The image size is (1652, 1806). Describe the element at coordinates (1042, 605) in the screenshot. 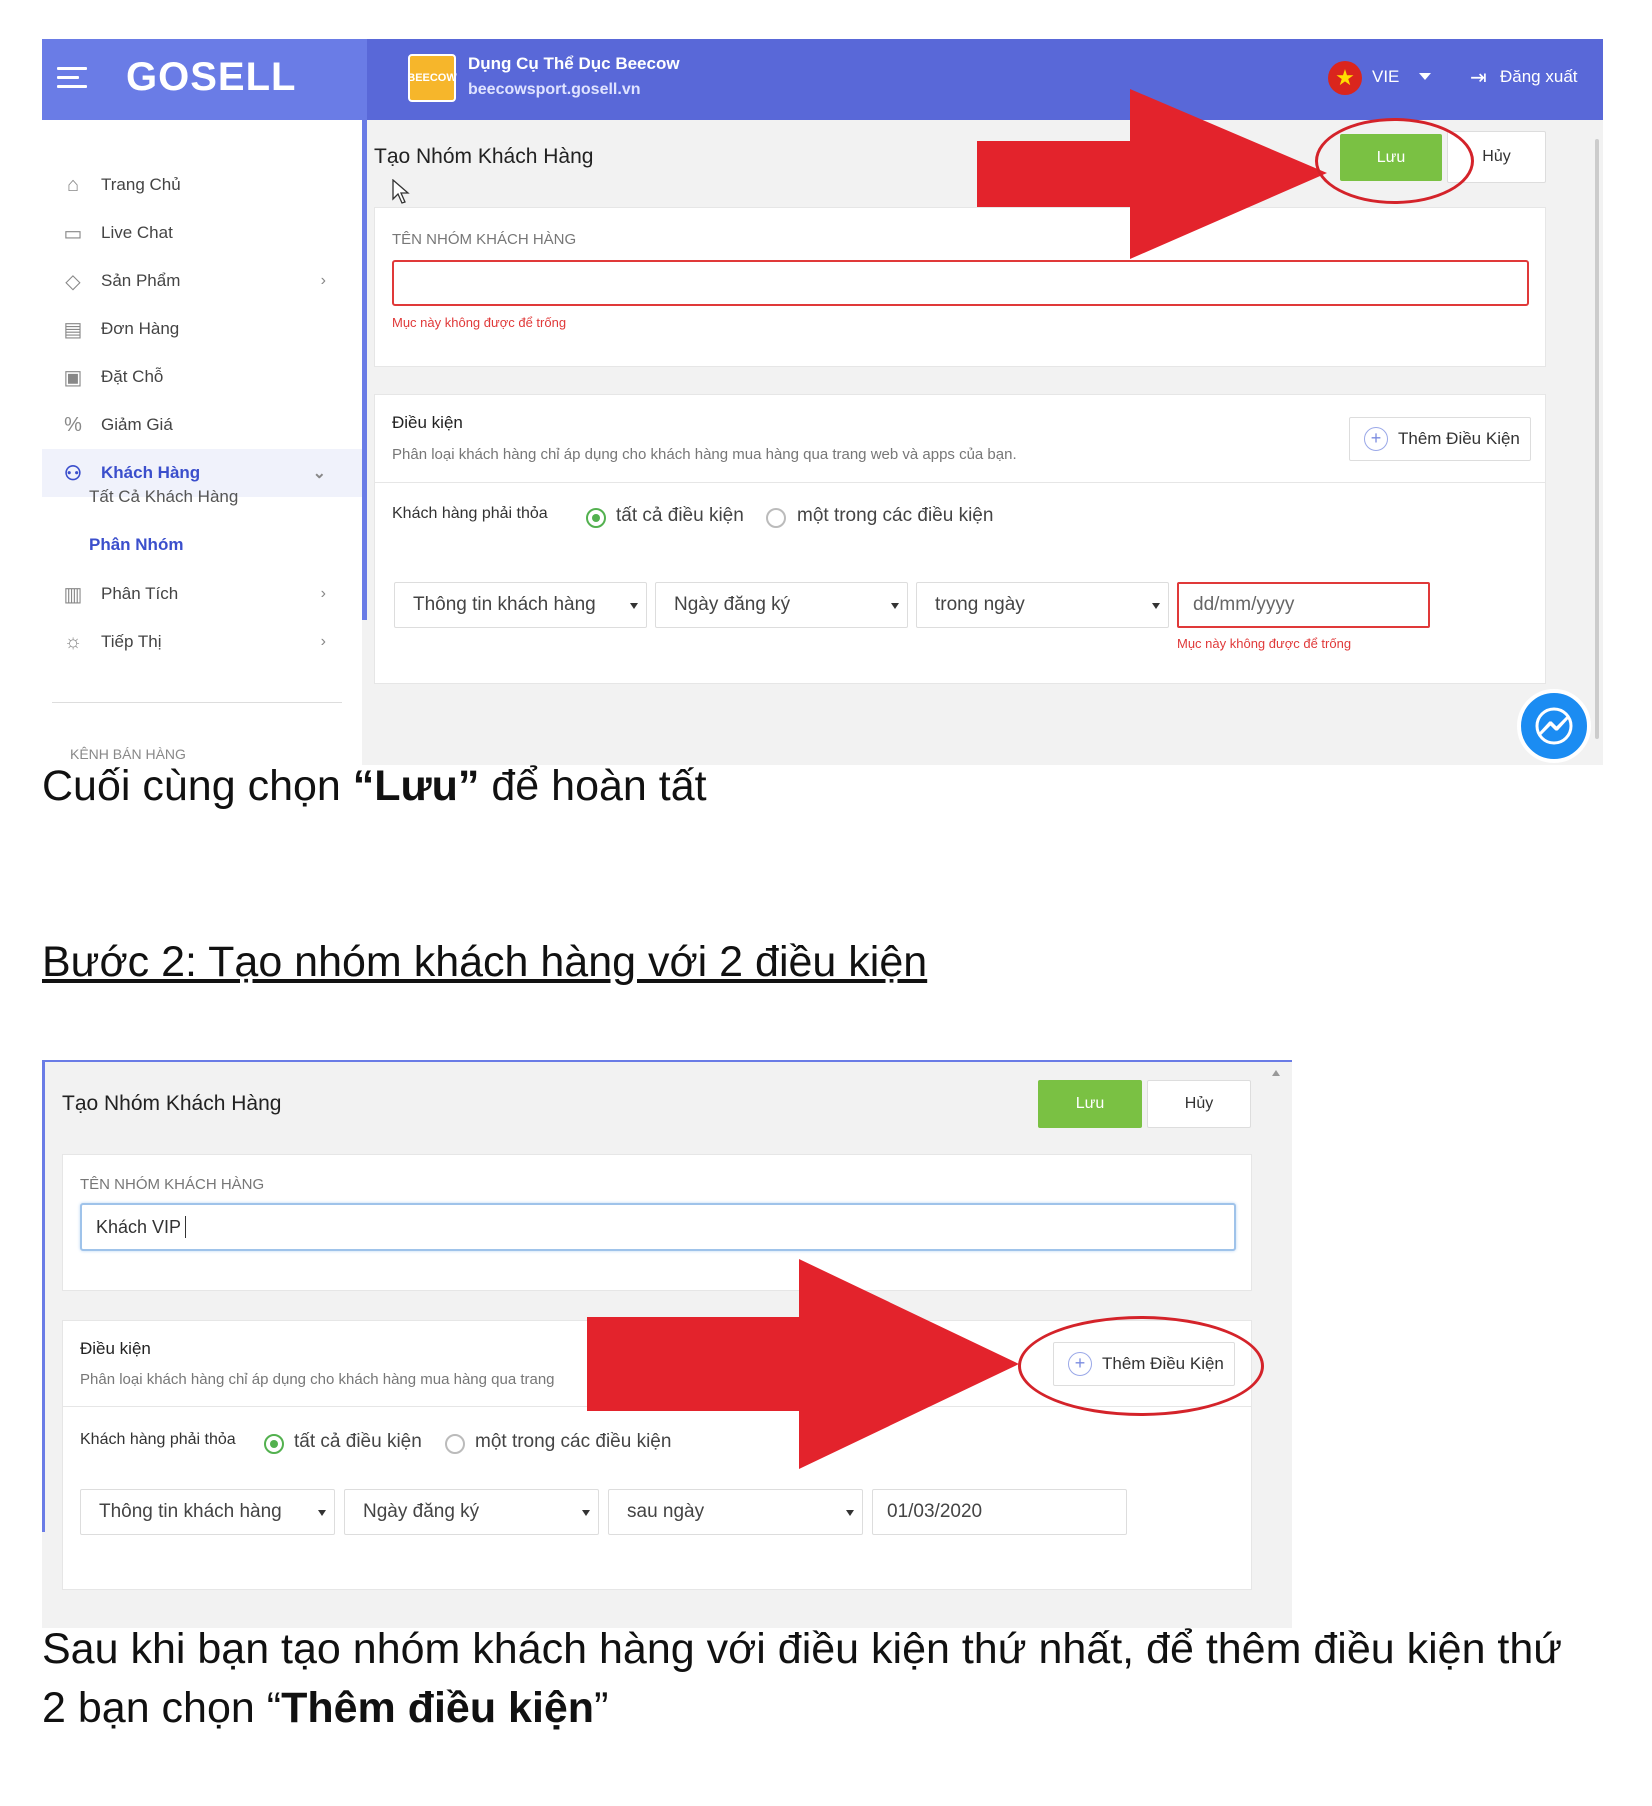

I see `condition-operator-select: trong ngày` at that location.